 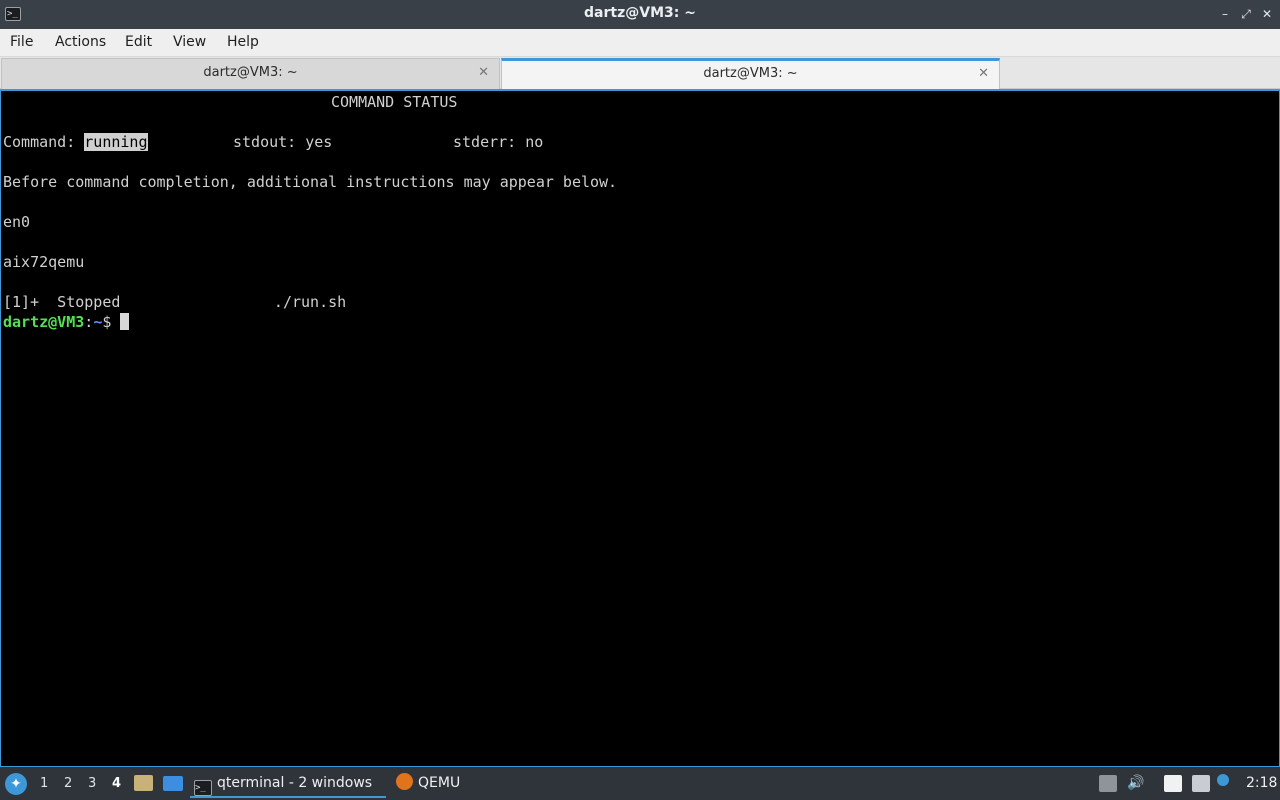 What do you see at coordinates (394, 102) in the screenshot?
I see `terminal-heading: COMMAND STATUS` at bounding box center [394, 102].